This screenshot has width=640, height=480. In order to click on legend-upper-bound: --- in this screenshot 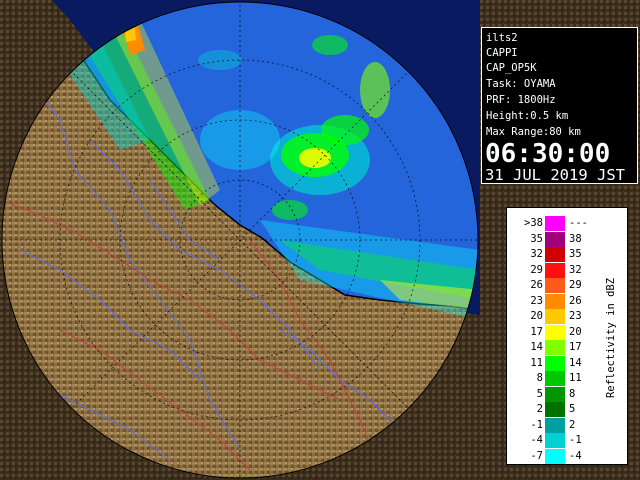, I will do `click(578, 223)`.